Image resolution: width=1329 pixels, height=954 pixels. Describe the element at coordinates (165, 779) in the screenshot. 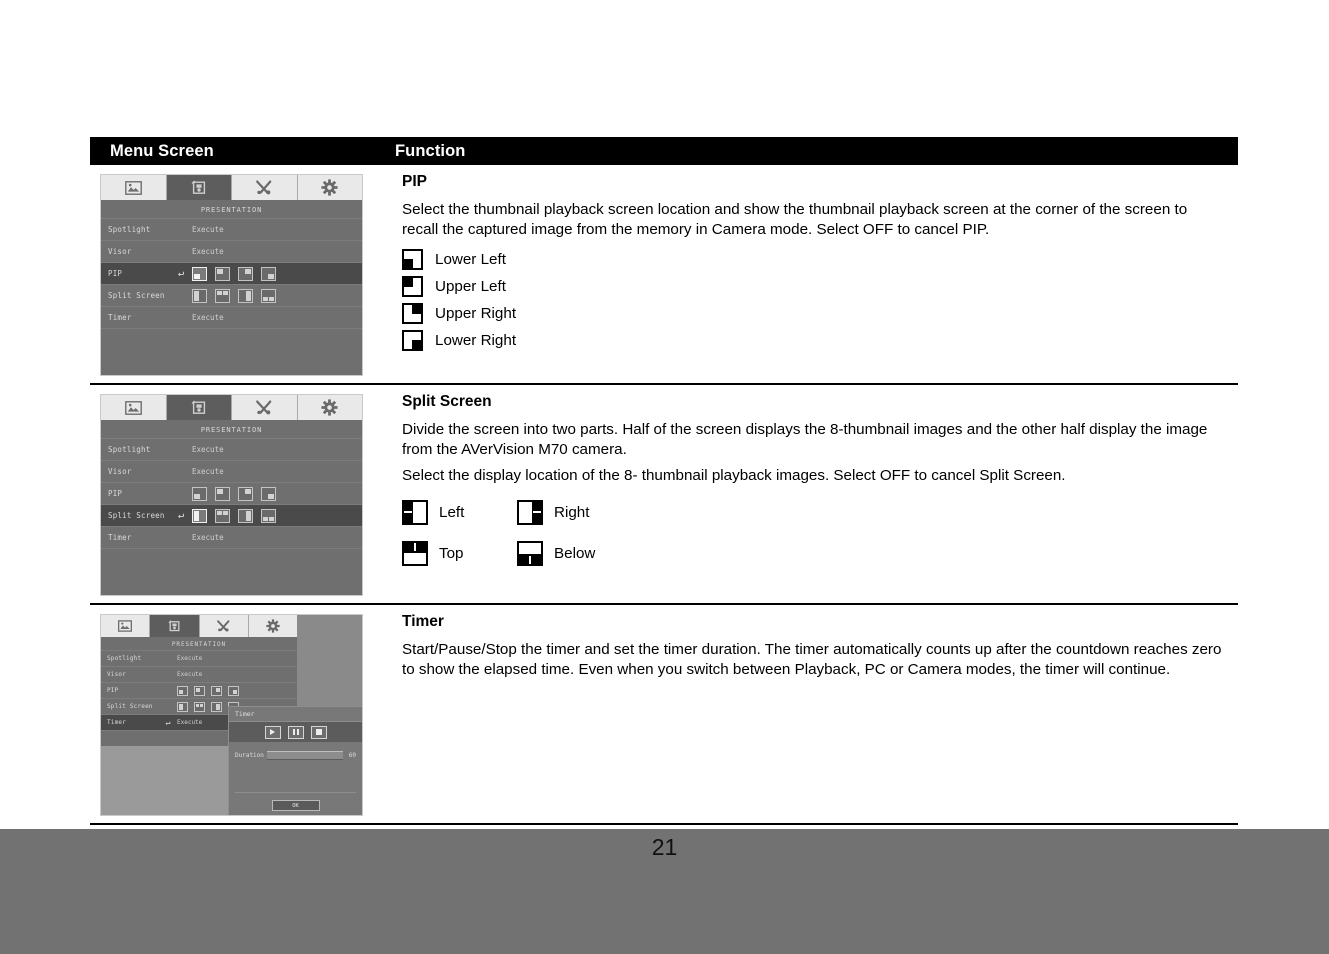

I see `camera-background` at that location.